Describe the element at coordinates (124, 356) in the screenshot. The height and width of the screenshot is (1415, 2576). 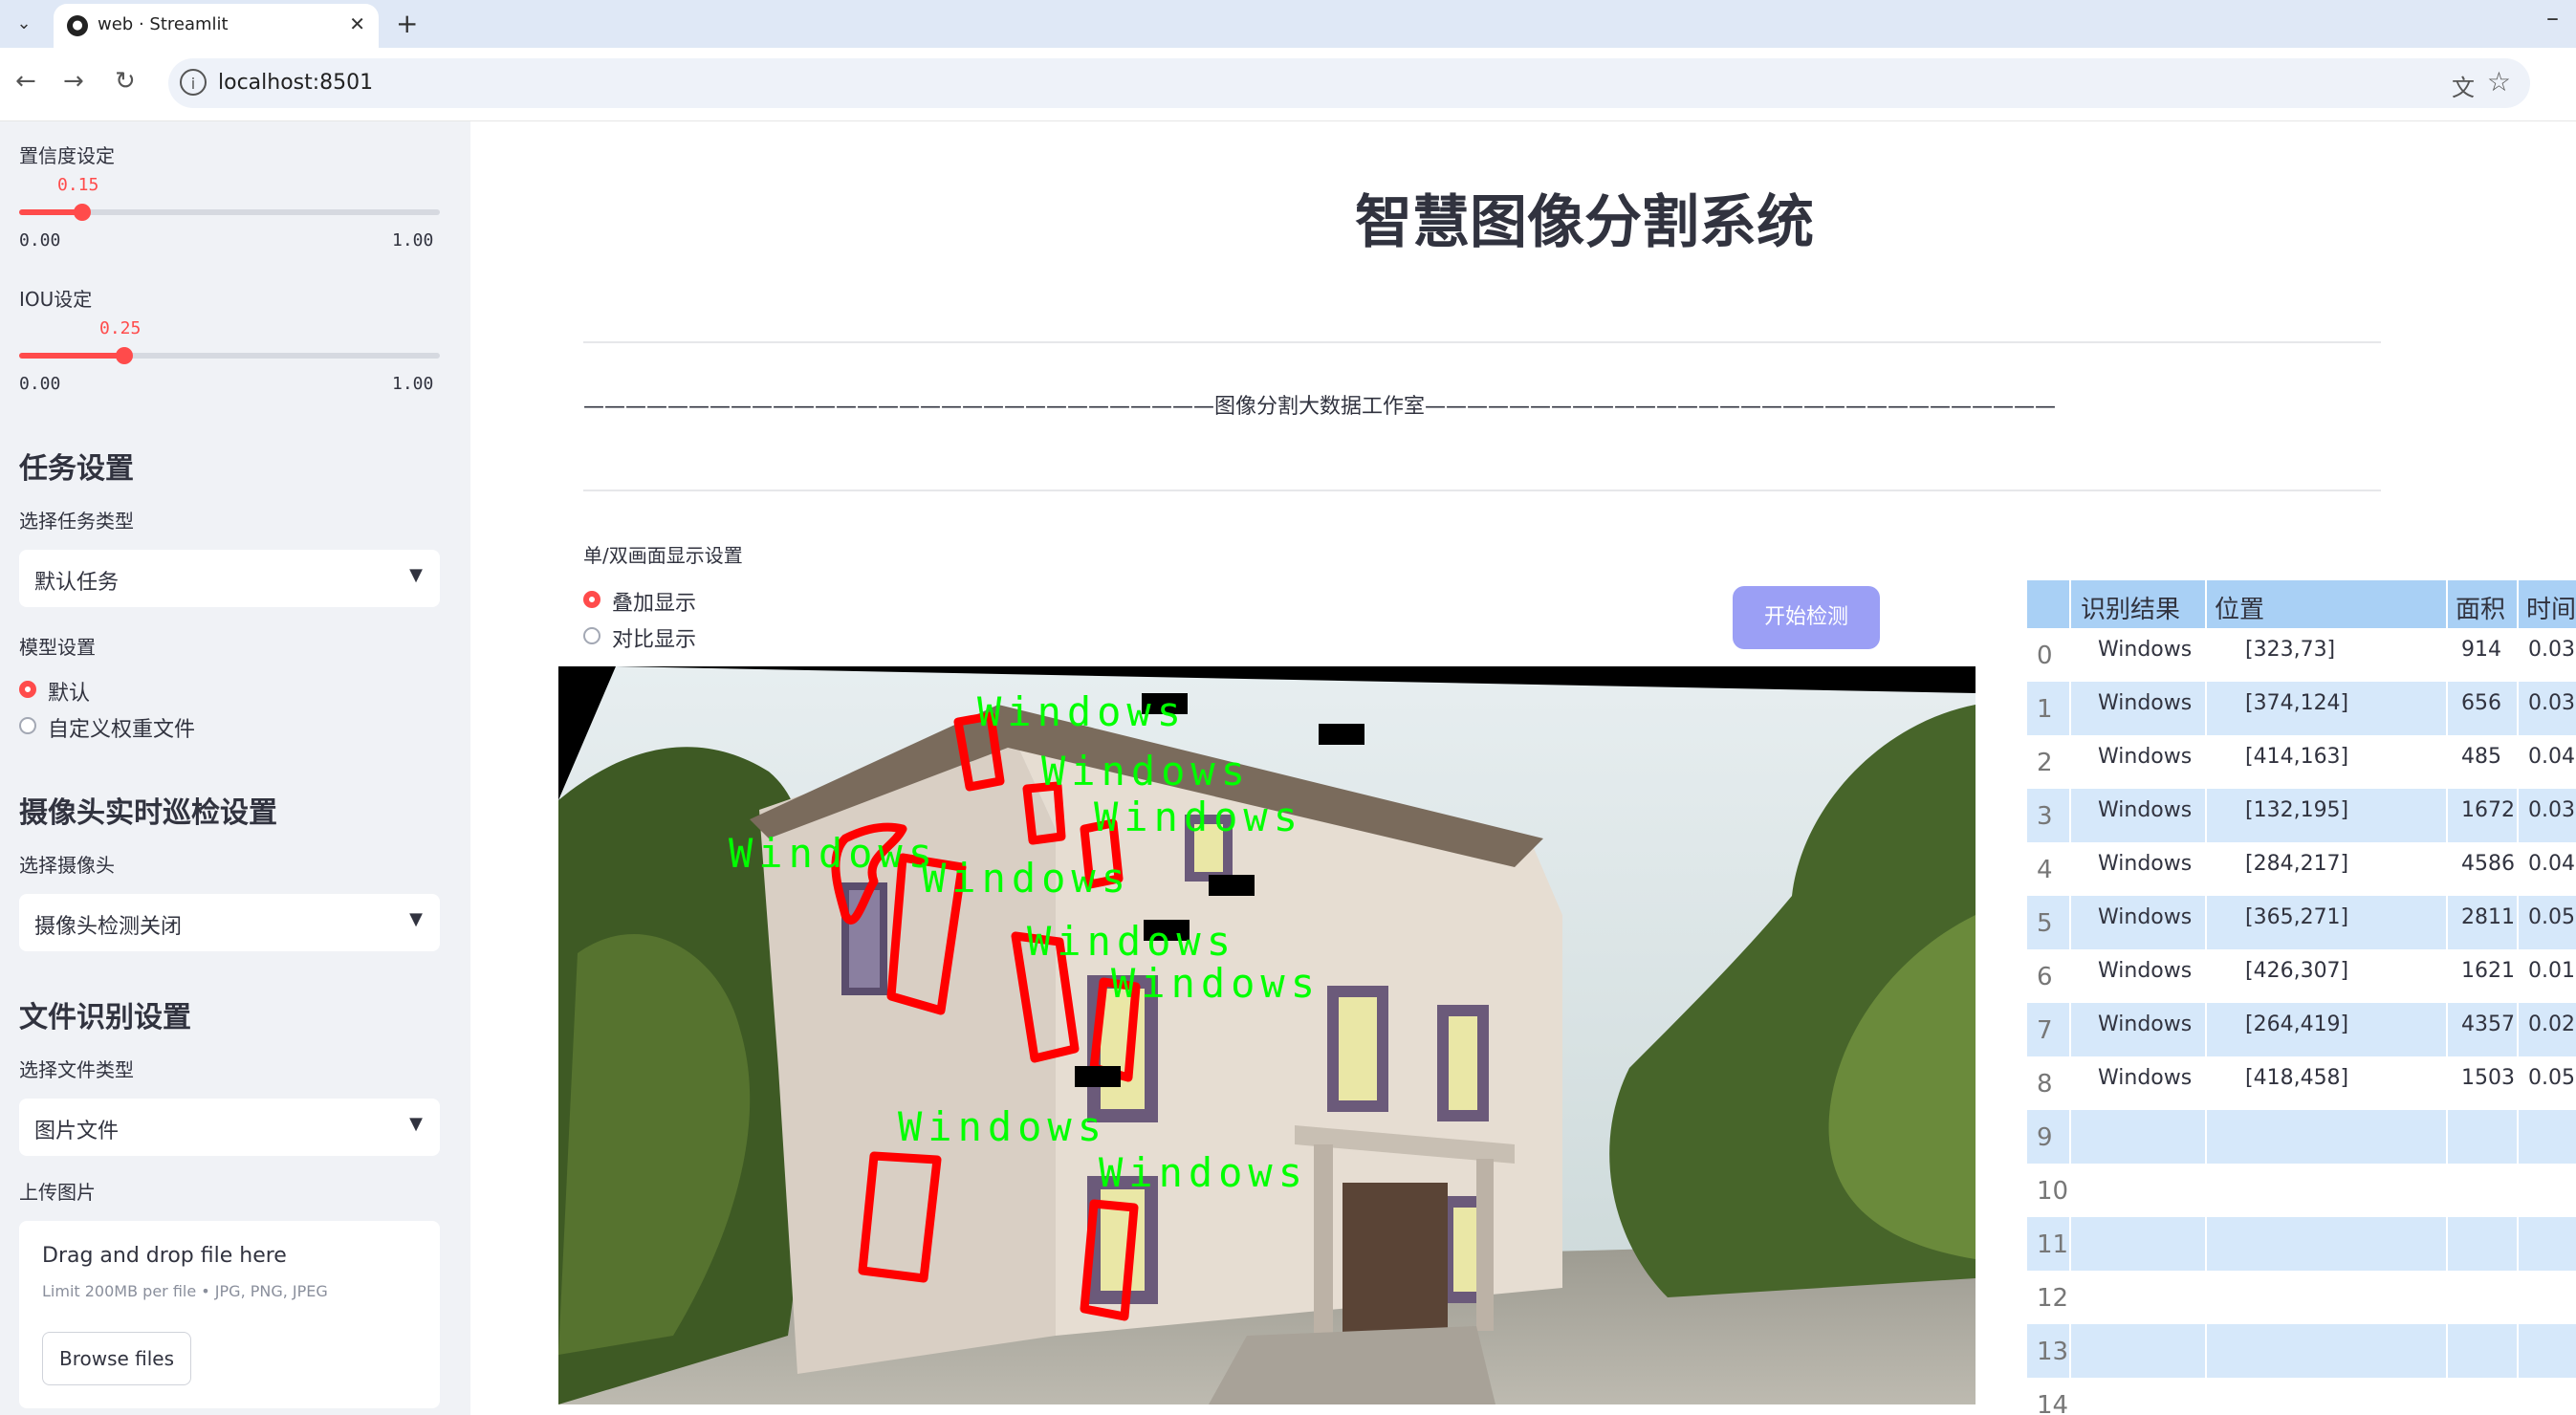
I see `iou-slider-thumb` at that location.